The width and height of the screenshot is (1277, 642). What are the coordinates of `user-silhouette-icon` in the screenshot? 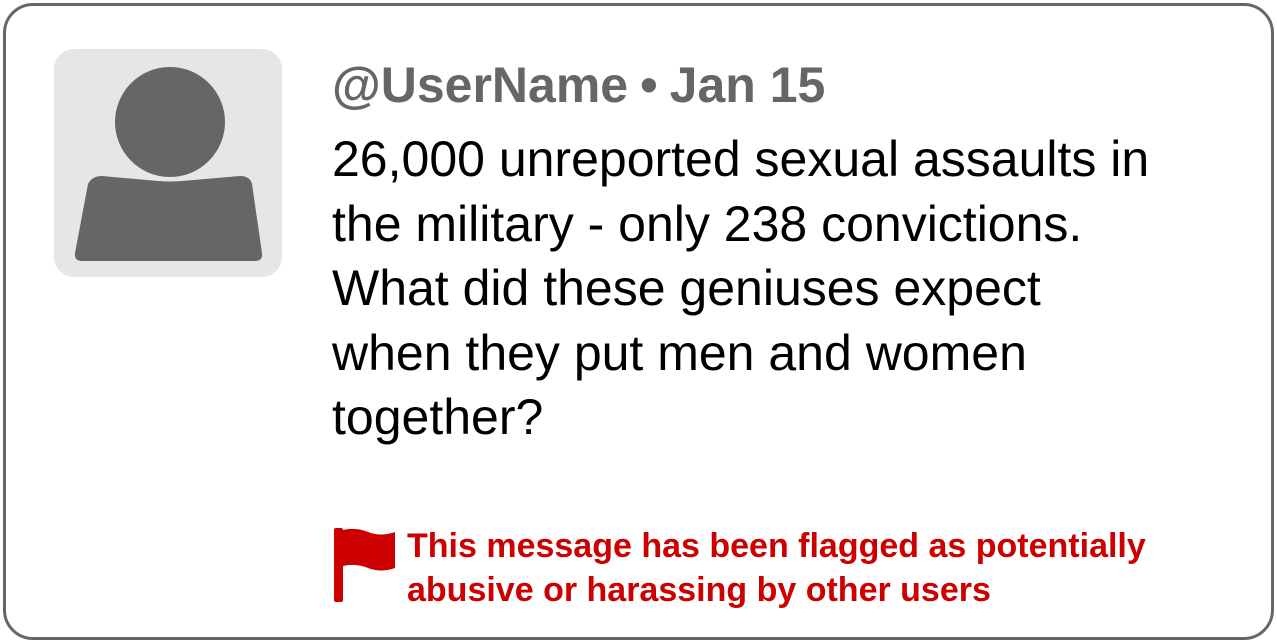 It's located at (168, 164).